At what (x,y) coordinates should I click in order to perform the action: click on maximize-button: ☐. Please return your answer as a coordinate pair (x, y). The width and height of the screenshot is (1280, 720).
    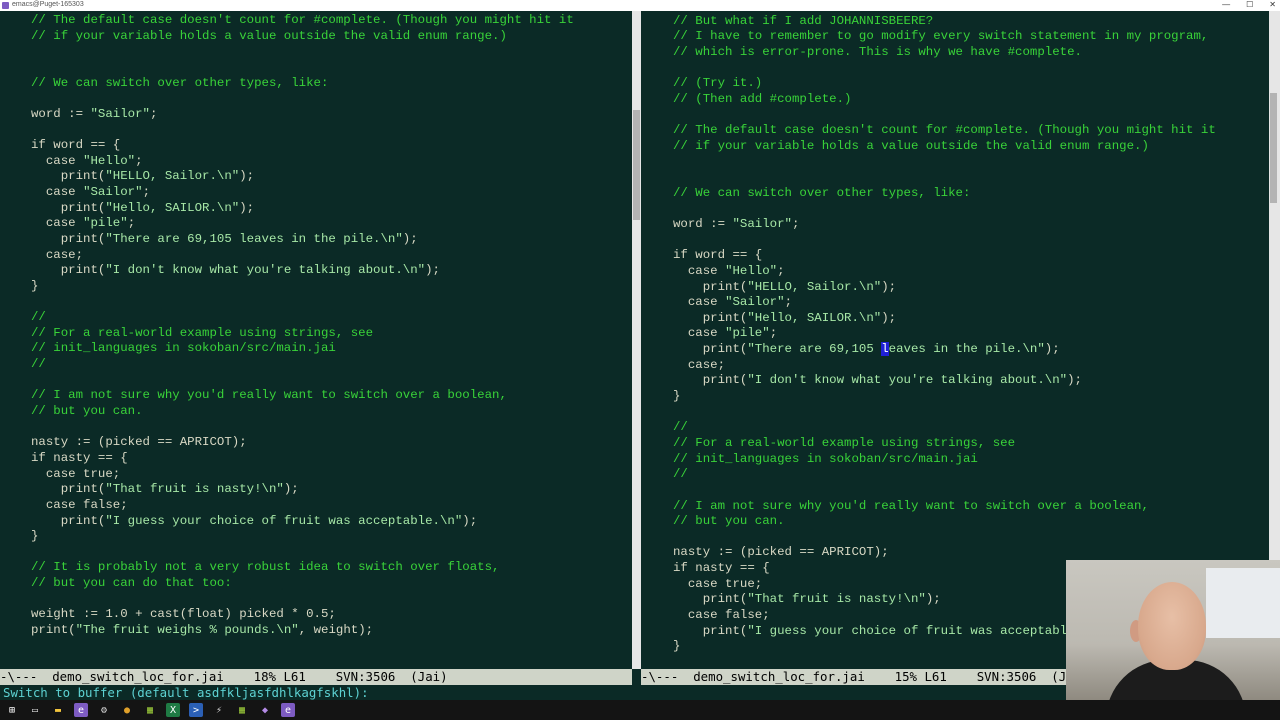
    Looking at the image, I should click on (1249, 5).